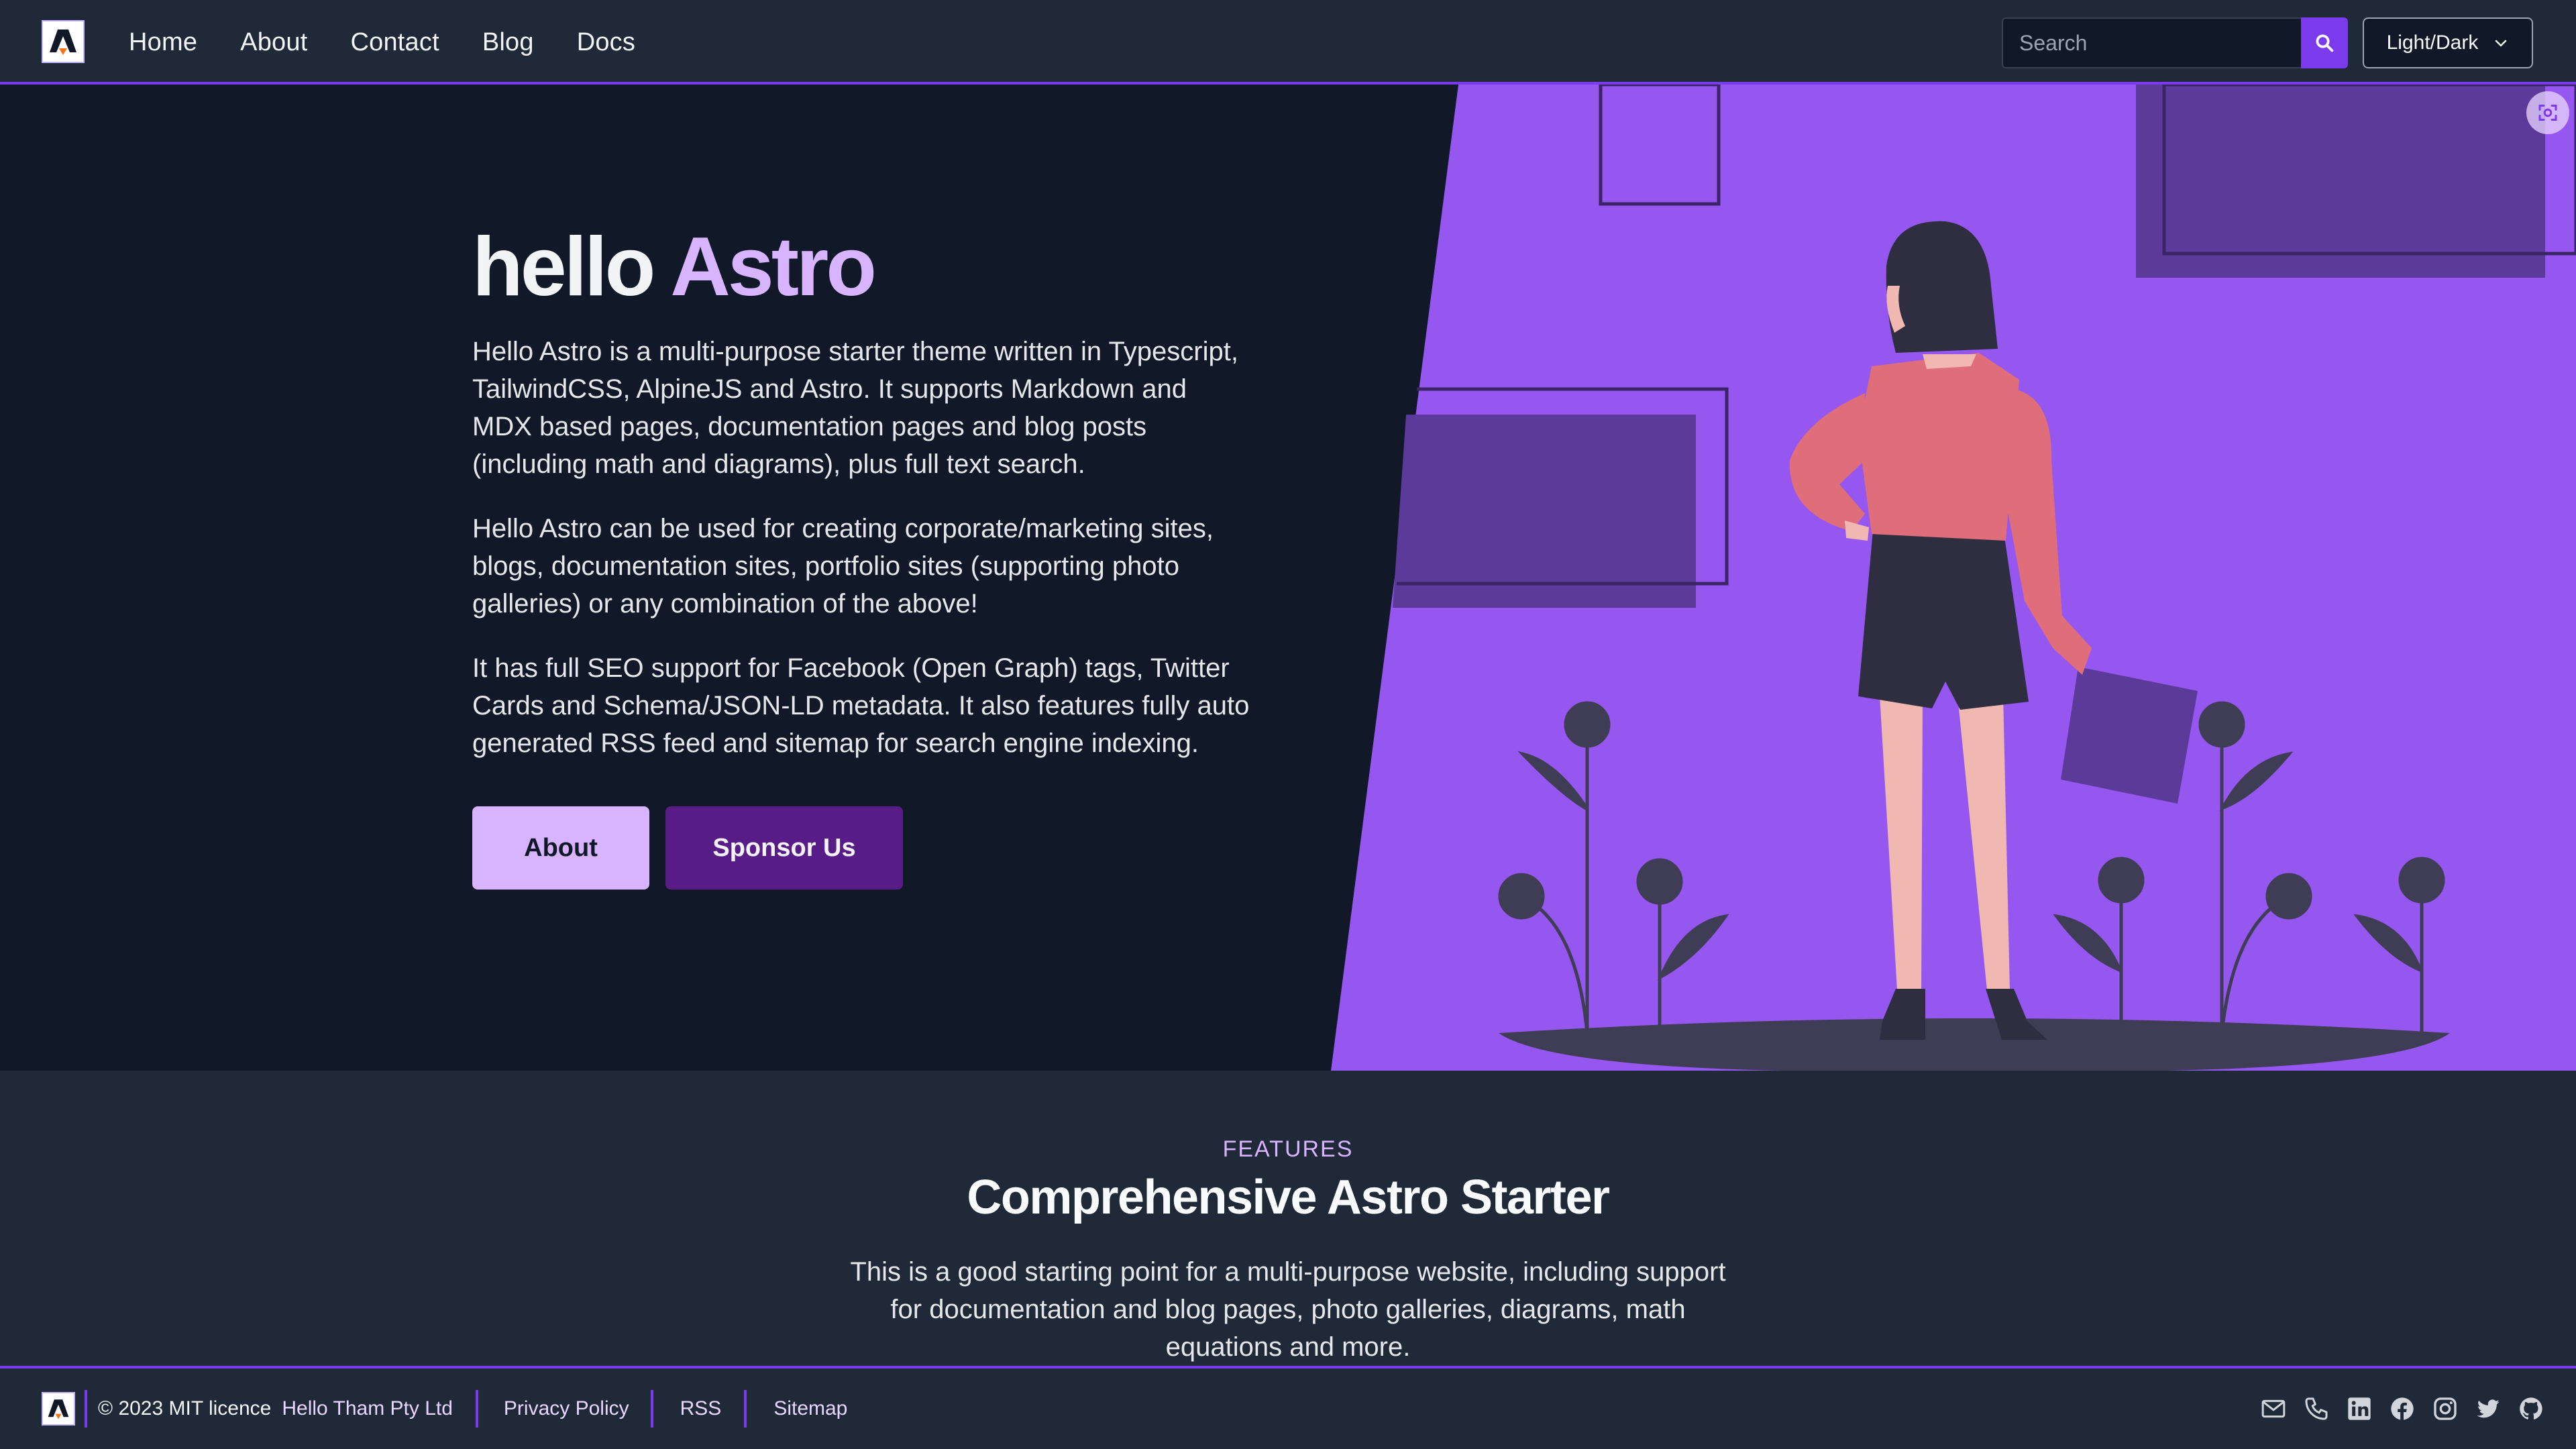  What do you see at coordinates (1544, 511) in the screenshot?
I see `wall-frame-left-fill` at bounding box center [1544, 511].